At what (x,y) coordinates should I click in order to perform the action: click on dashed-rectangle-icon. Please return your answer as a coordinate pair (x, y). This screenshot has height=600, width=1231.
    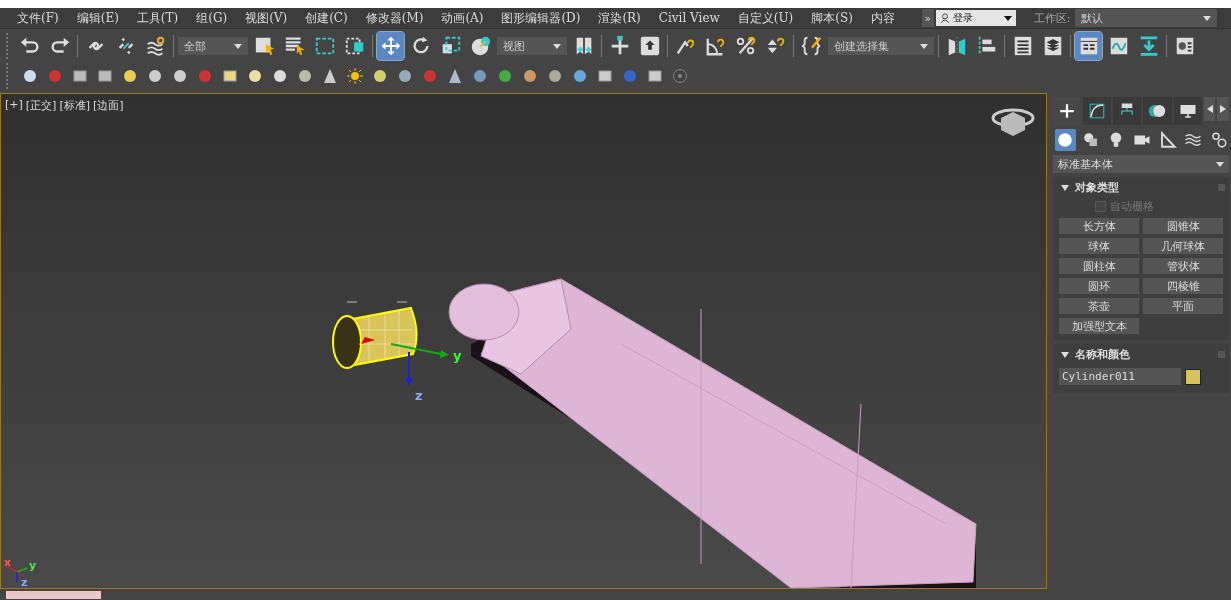
    Looking at the image, I should click on (324, 46).